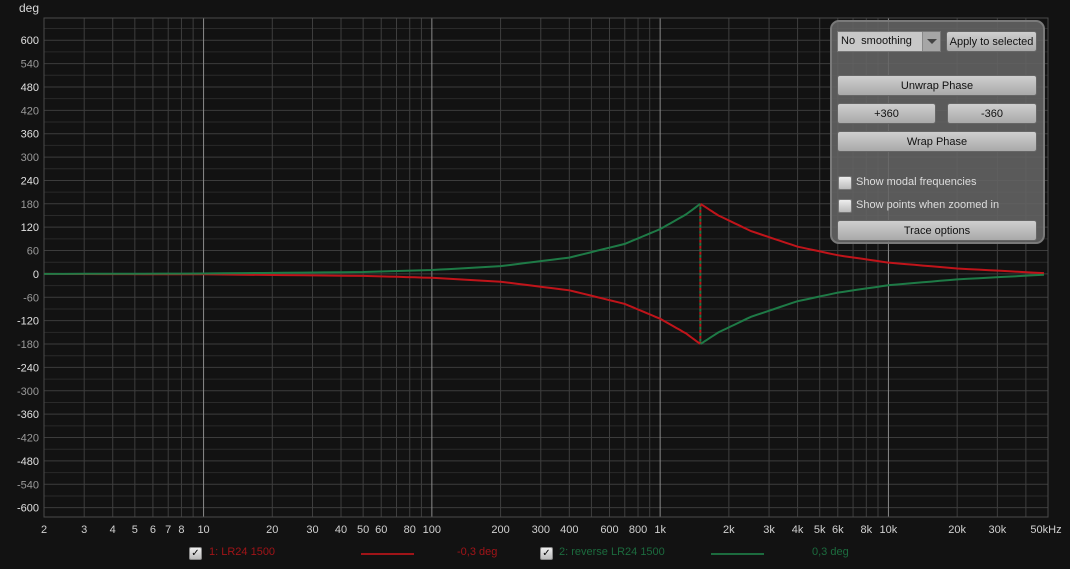 The image size is (1070, 569). What do you see at coordinates (36, 275) in the screenshot?
I see `y-tick-label: 0` at bounding box center [36, 275].